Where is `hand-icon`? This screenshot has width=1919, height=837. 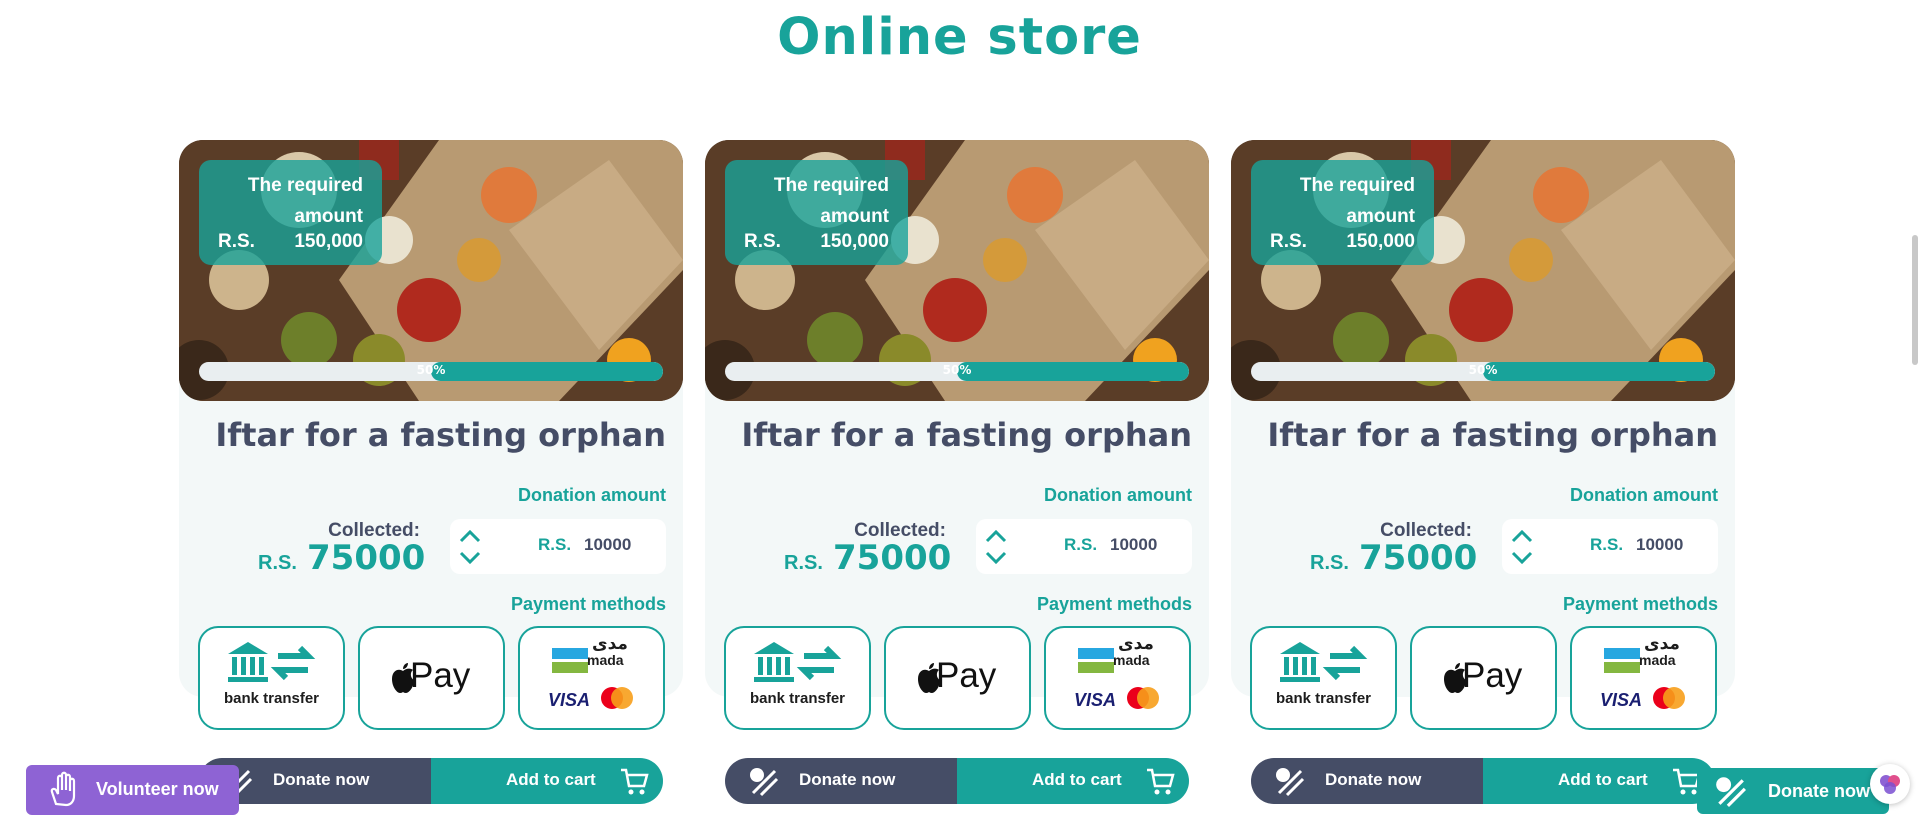 hand-icon is located at coordinates (63, 789).